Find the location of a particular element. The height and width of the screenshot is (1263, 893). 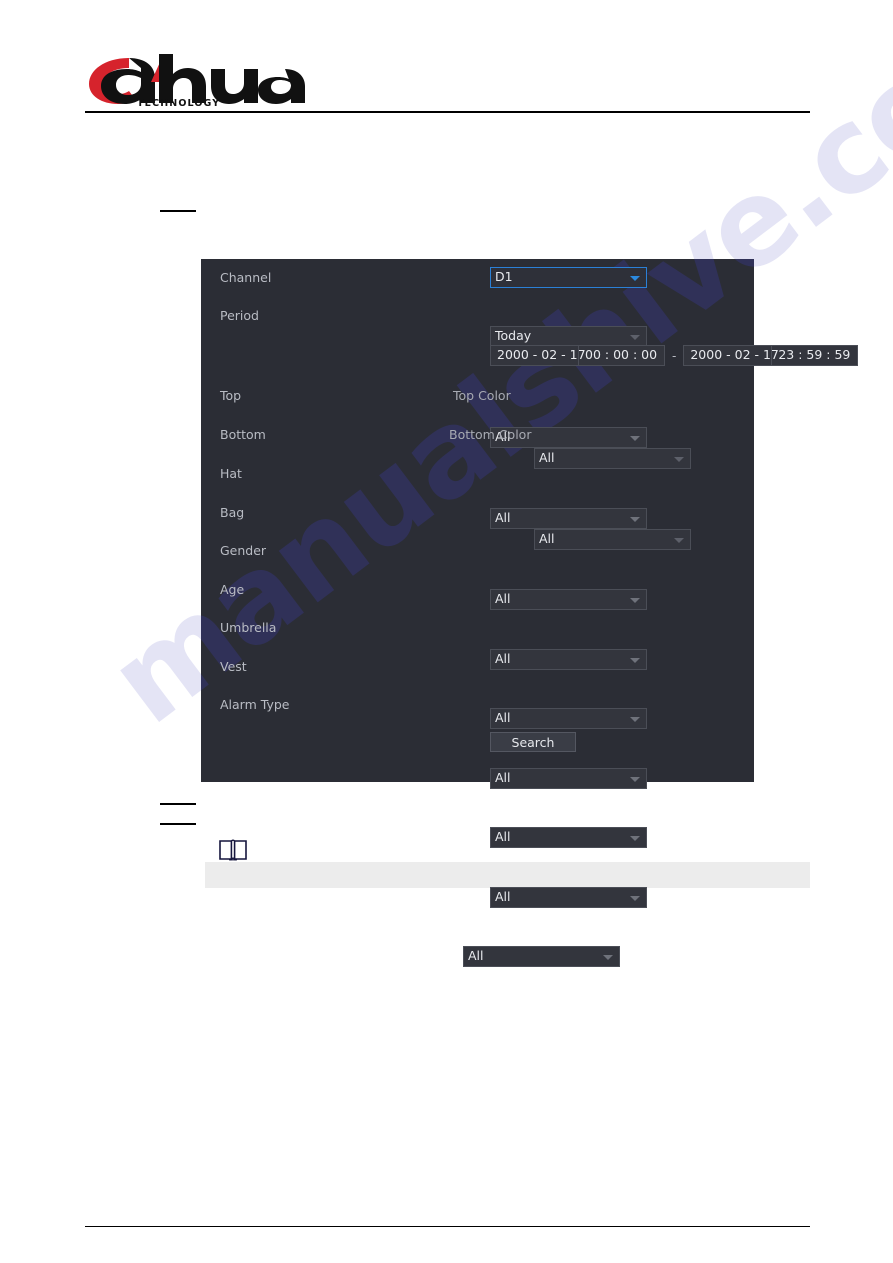

alarm-type-value: All is located at coordinates (476, 956).